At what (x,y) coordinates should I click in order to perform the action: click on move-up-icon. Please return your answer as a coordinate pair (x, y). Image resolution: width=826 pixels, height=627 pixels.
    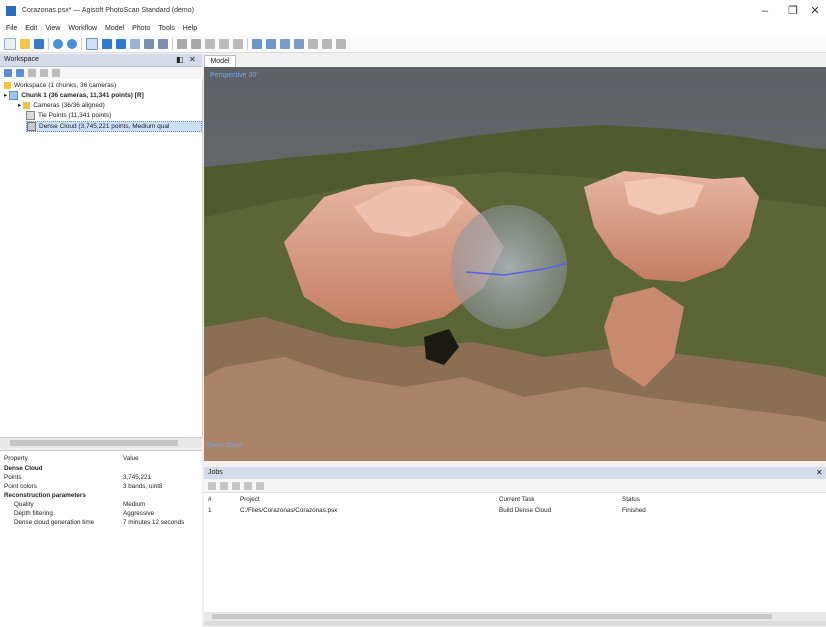
    Looking at the image, I should click on (248, 485).